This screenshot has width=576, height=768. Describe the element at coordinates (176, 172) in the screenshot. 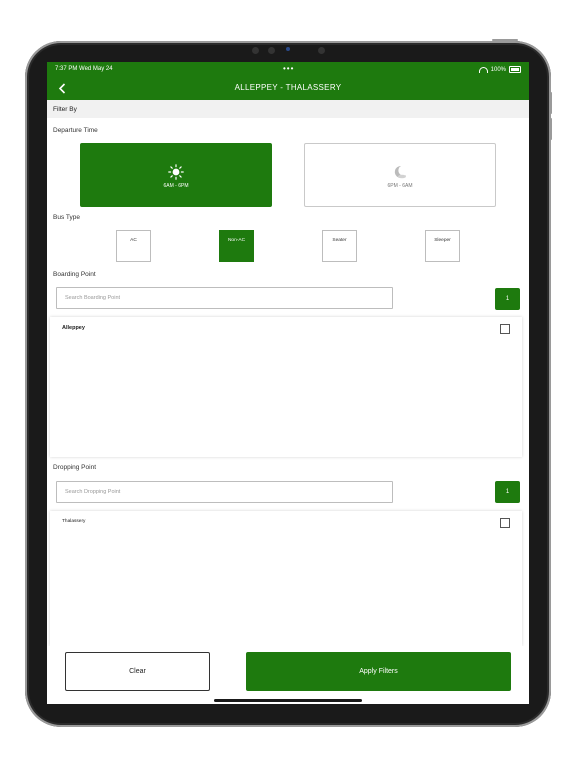

I see `sun-icon` at that location.